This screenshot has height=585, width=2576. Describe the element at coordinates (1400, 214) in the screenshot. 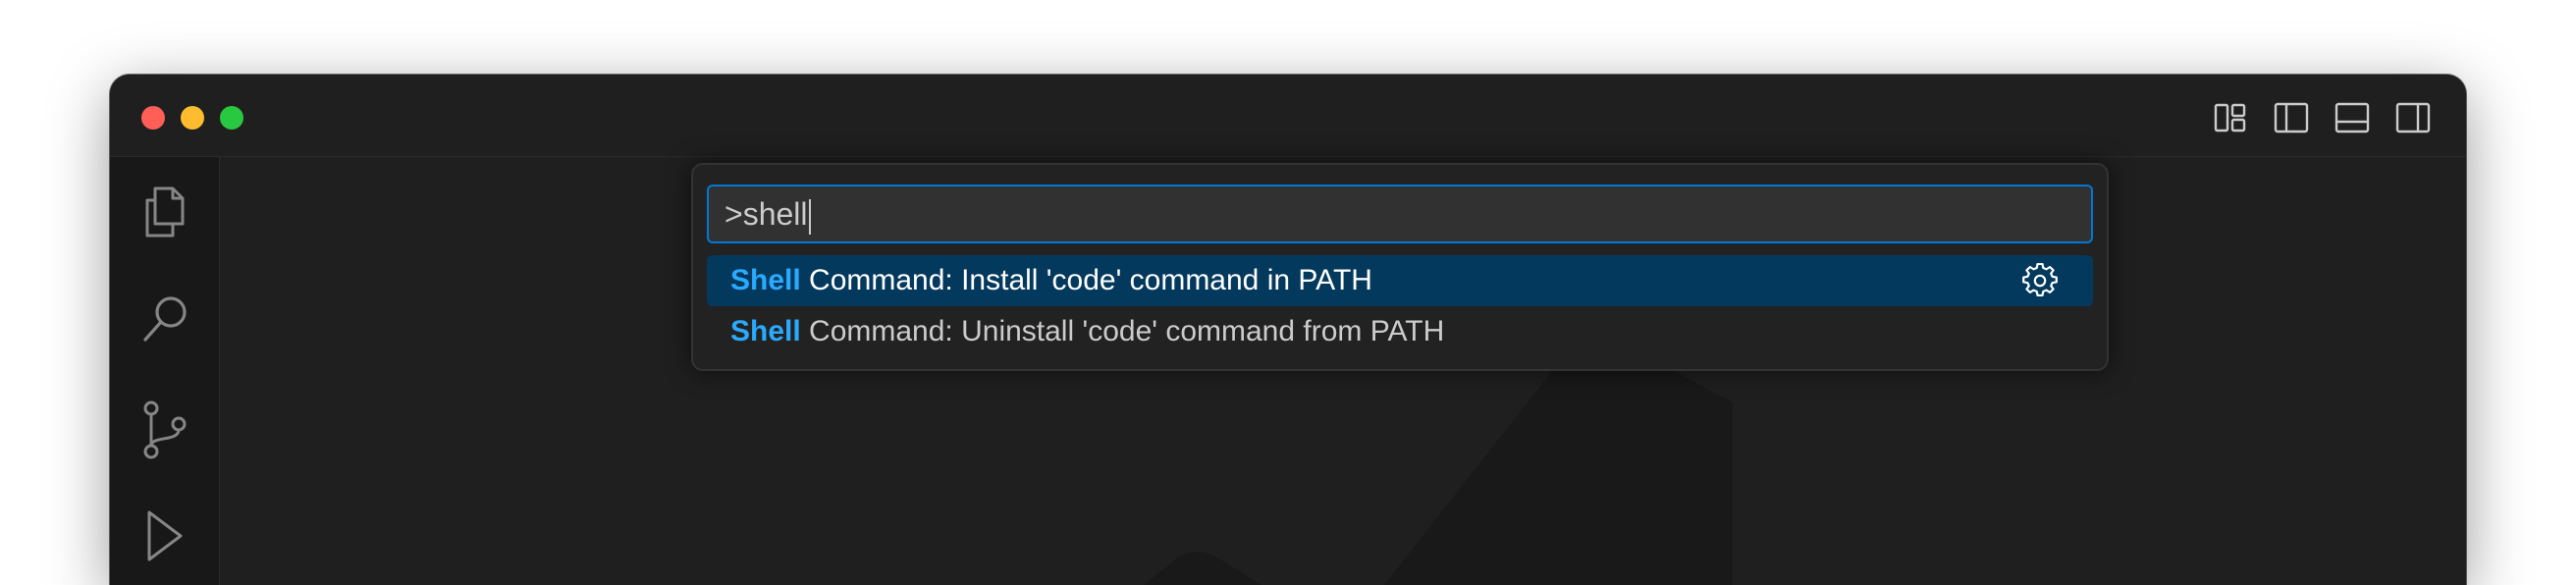

I see `command-palette-input: >shell` at that location.